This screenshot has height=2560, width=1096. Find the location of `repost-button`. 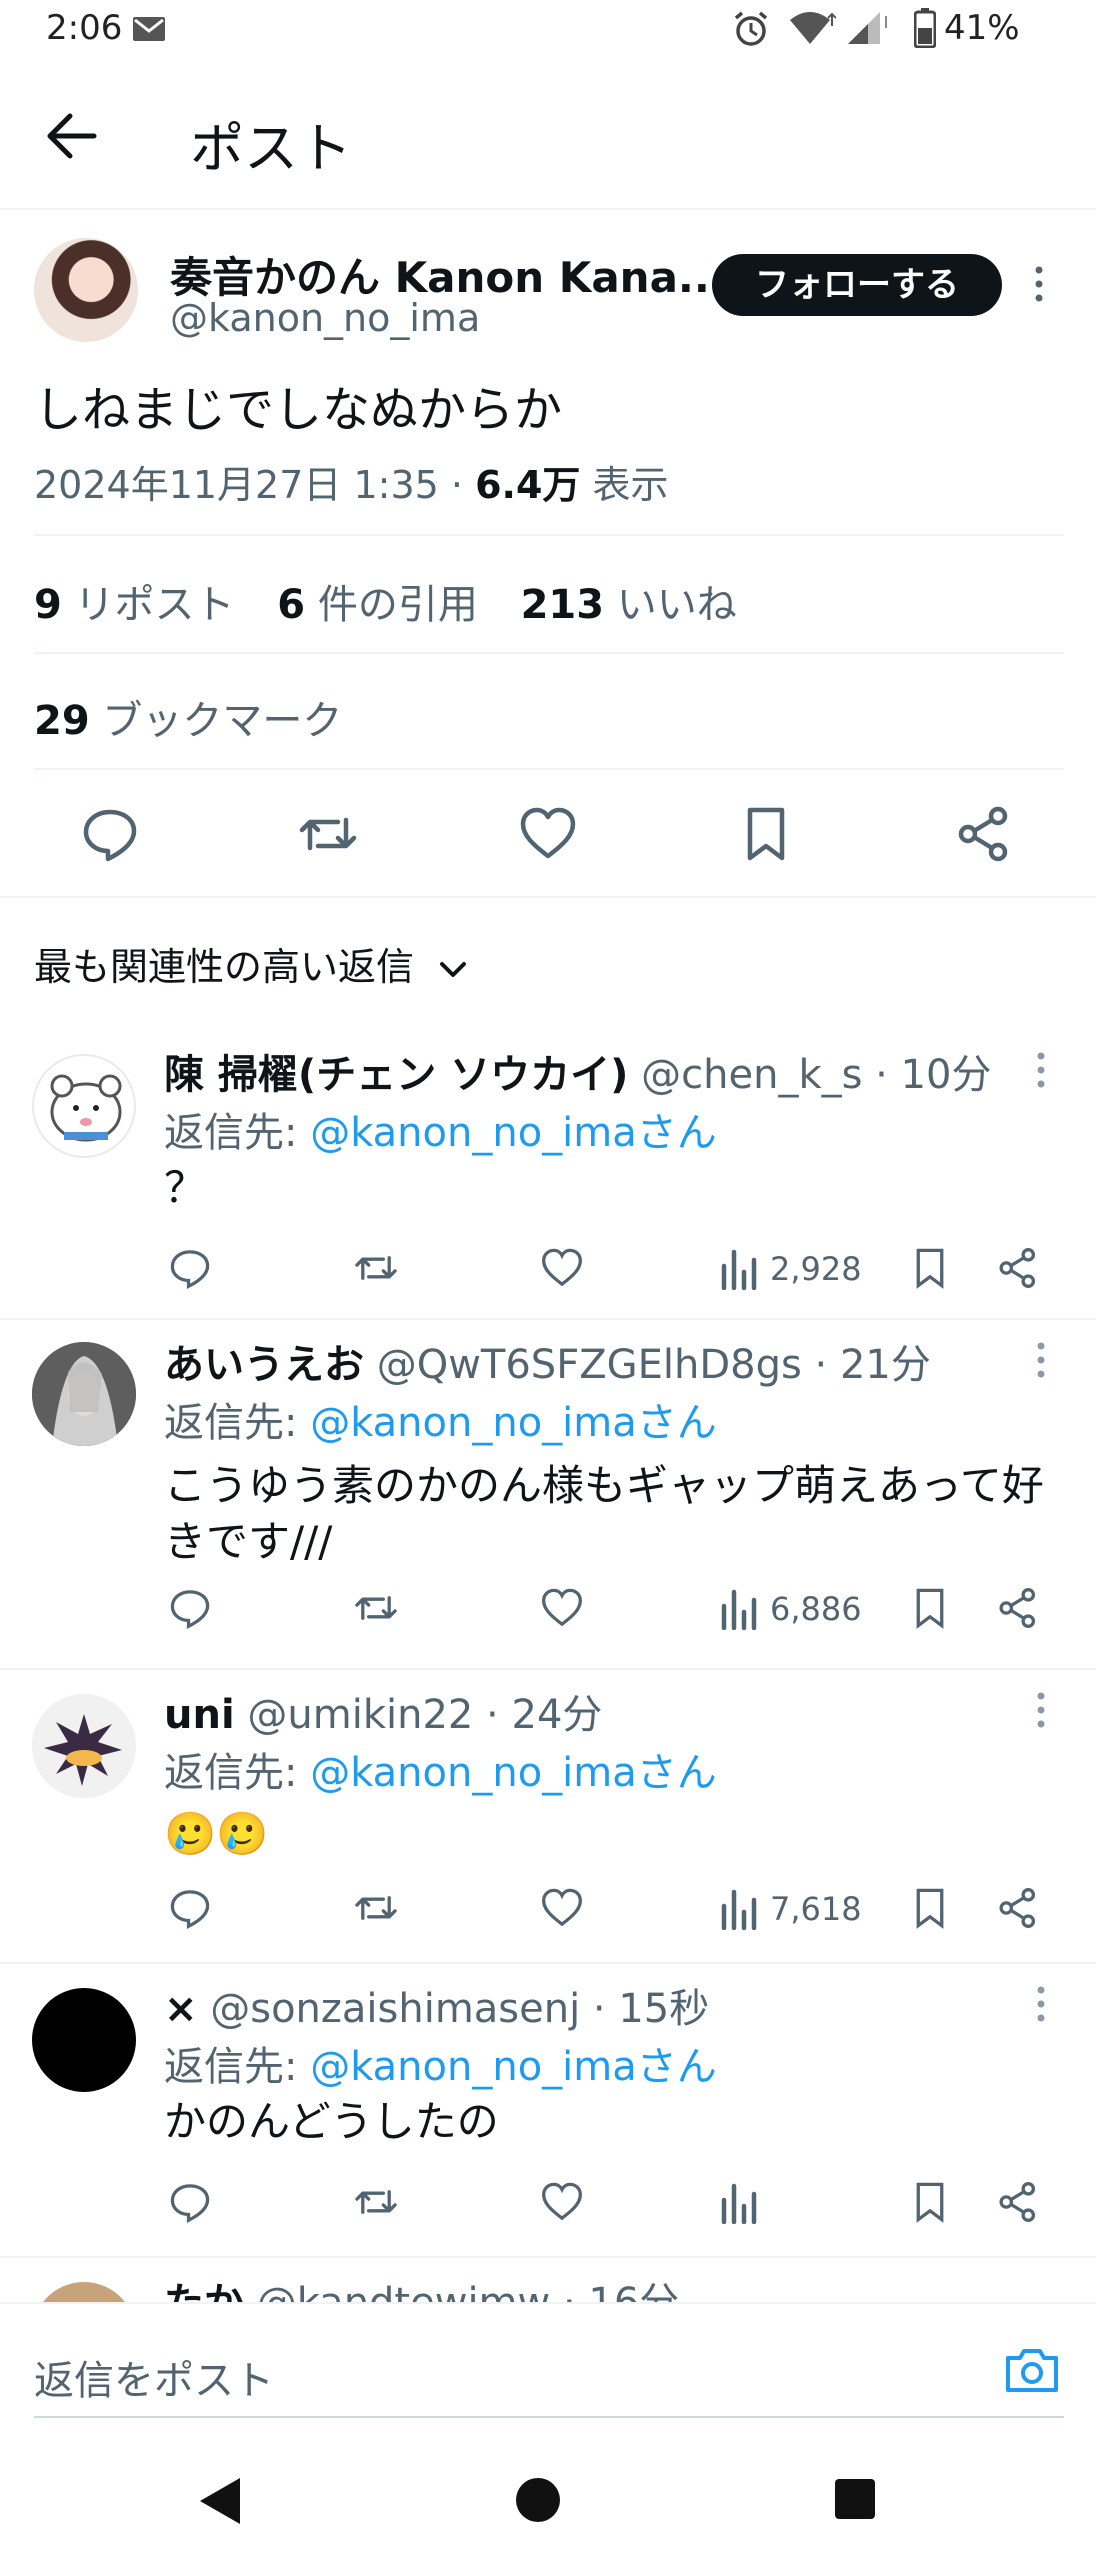

repost-button is located at coordinates (328, 834).